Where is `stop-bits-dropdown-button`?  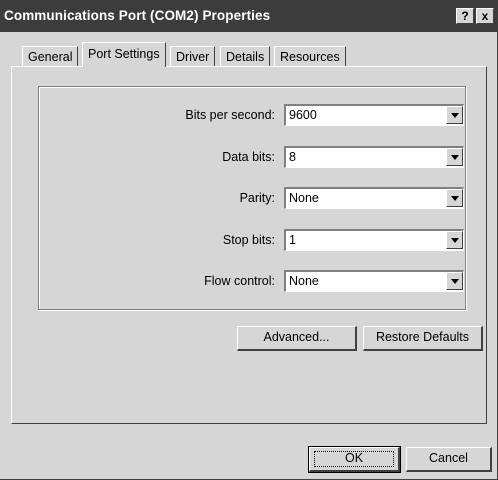
stop-bits-dropdown-button is located at coordinates (454, 240).